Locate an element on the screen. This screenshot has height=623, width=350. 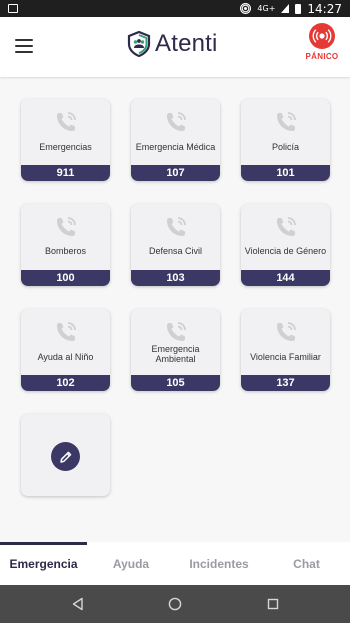
tab-chat: Chat is located at coordinates (306, 563).